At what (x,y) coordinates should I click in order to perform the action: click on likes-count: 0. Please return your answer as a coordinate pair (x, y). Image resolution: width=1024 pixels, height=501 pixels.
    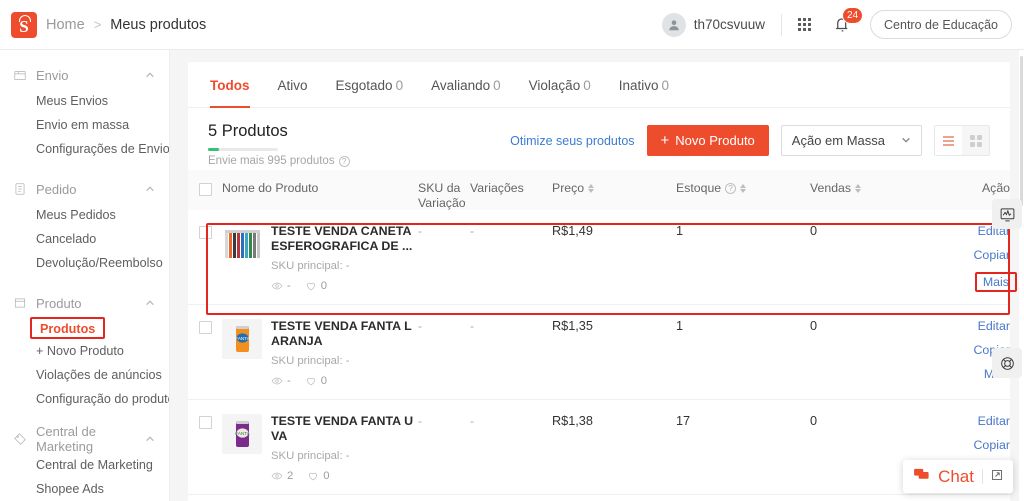
    Looking at the image, I should click on (324, 381).